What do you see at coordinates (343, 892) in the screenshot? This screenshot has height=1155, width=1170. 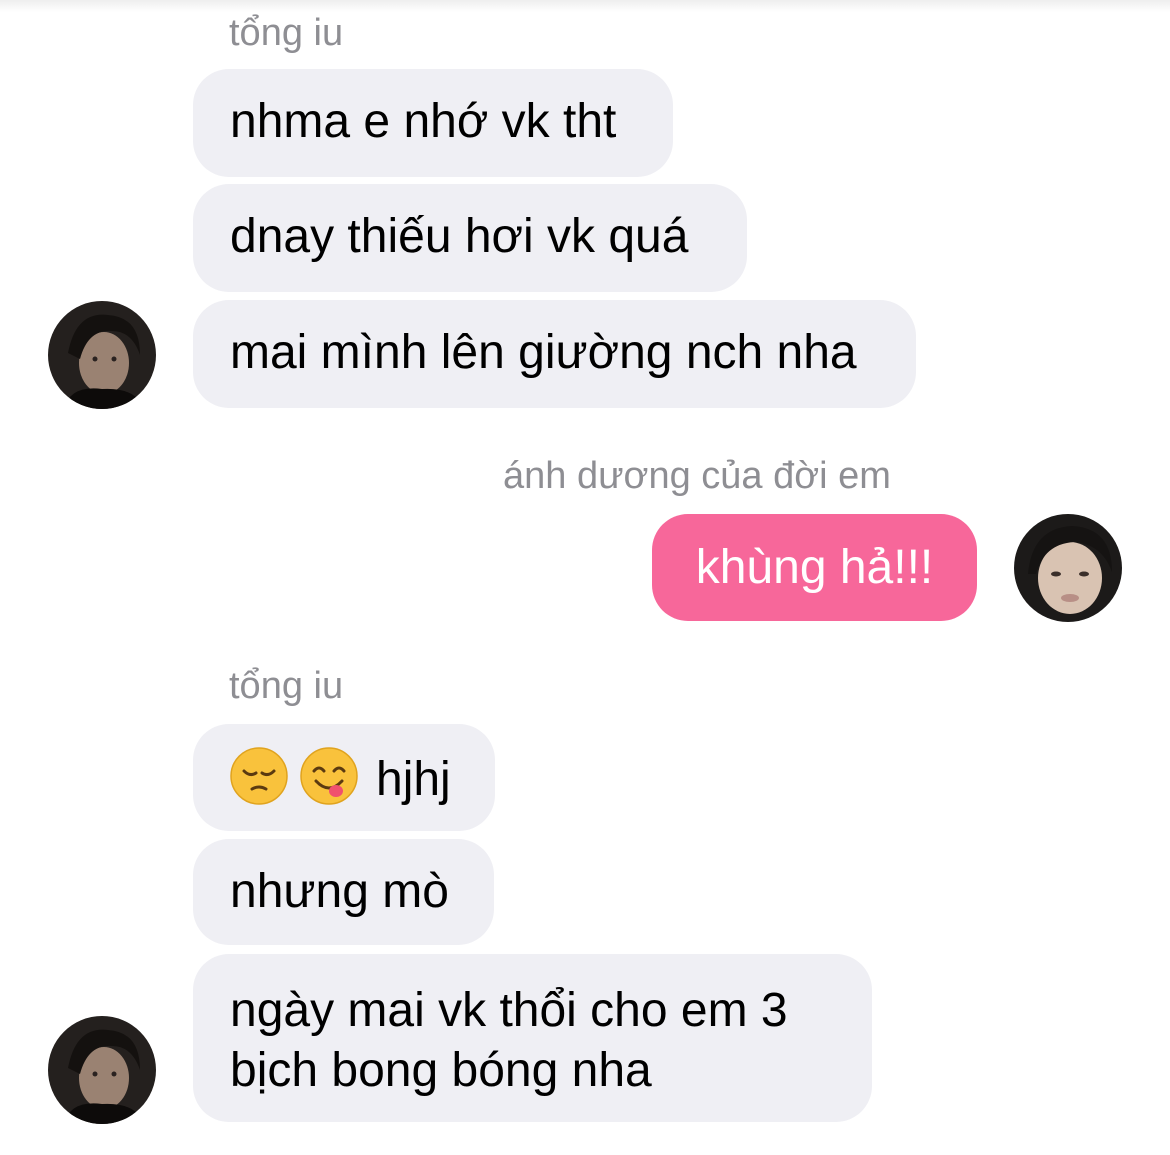 I see `message-bubble-incoming: nhưng mò` at bounding box center [343, 892].